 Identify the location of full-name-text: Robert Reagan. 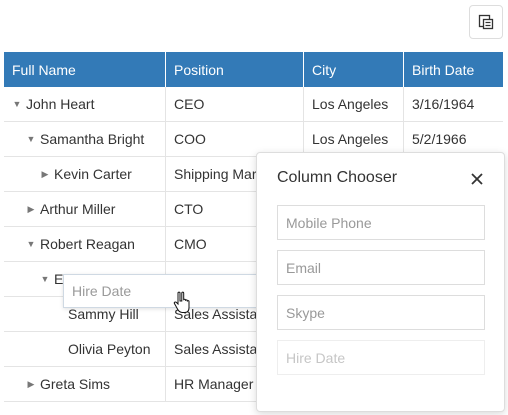
(87, 244).